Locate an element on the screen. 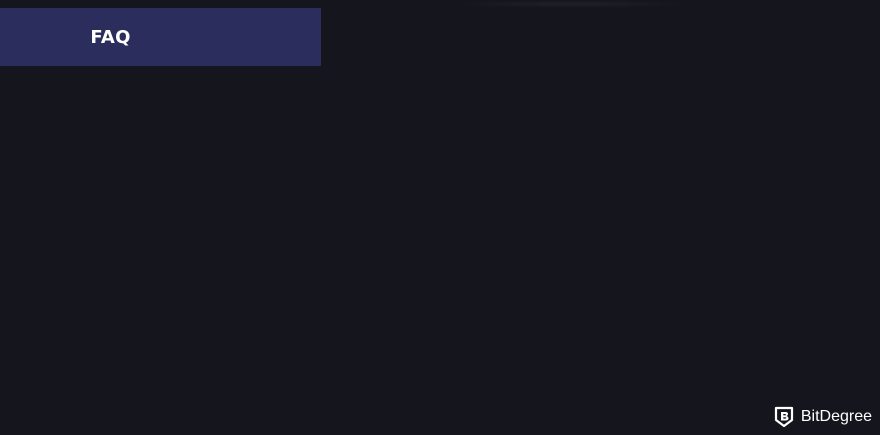 The width and height of the screenshot is (880, 435). top-glow is located at coordinates (570, 4).